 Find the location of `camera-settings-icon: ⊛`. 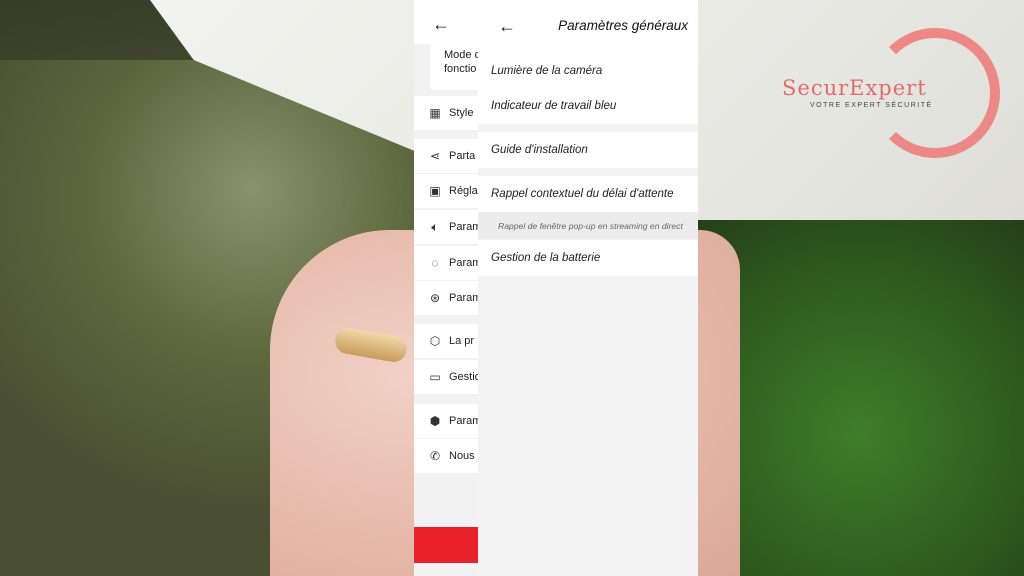

camera-settings-icon: ⊛ is located at coordinates (435, 298).